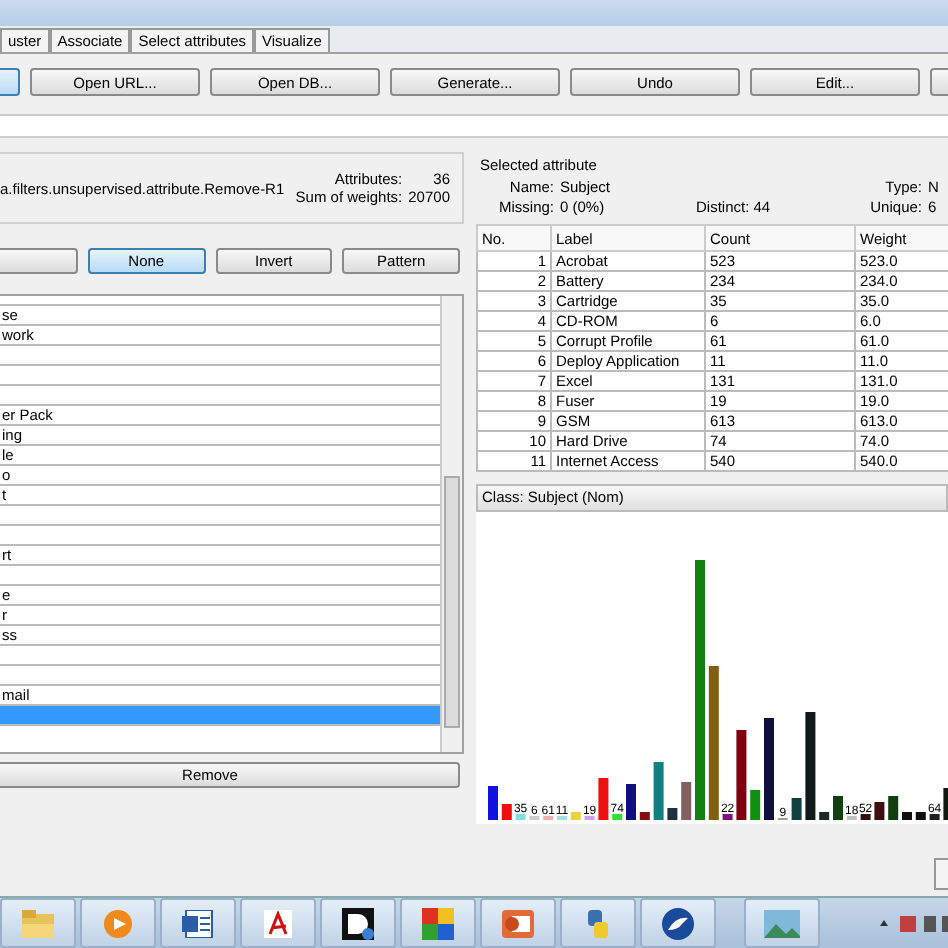 The width and height of the screenshot is (948, 948). Describe the element at coordinates (912, 923) in the screenshot. I see `tray-icons` at that location.